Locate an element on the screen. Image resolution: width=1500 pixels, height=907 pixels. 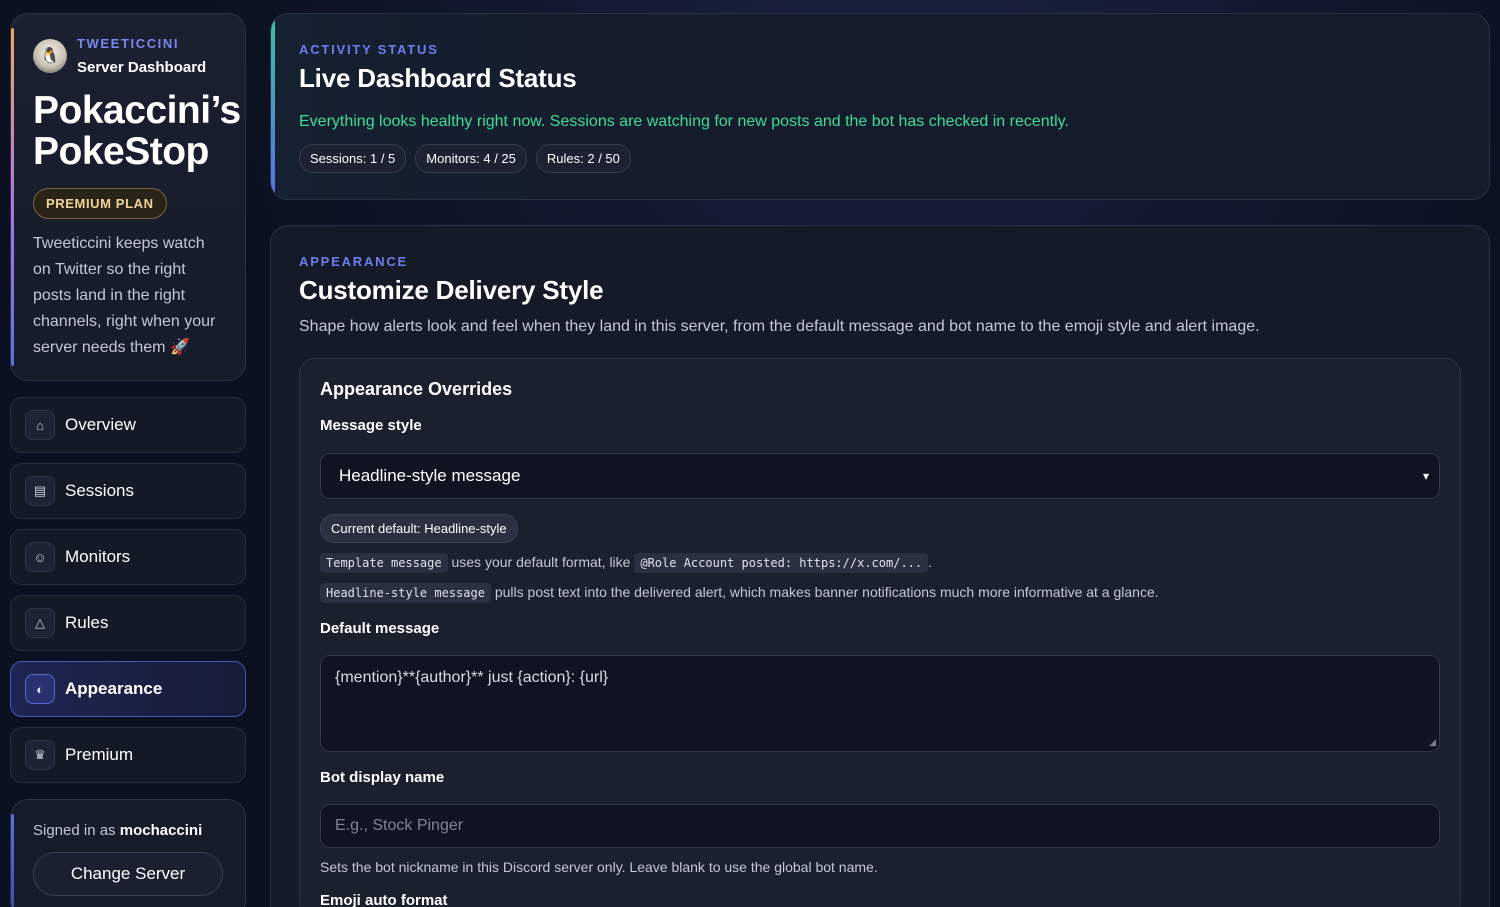
nav-item-appearance: ◐ Appearance is located at coordinates (128, 689).